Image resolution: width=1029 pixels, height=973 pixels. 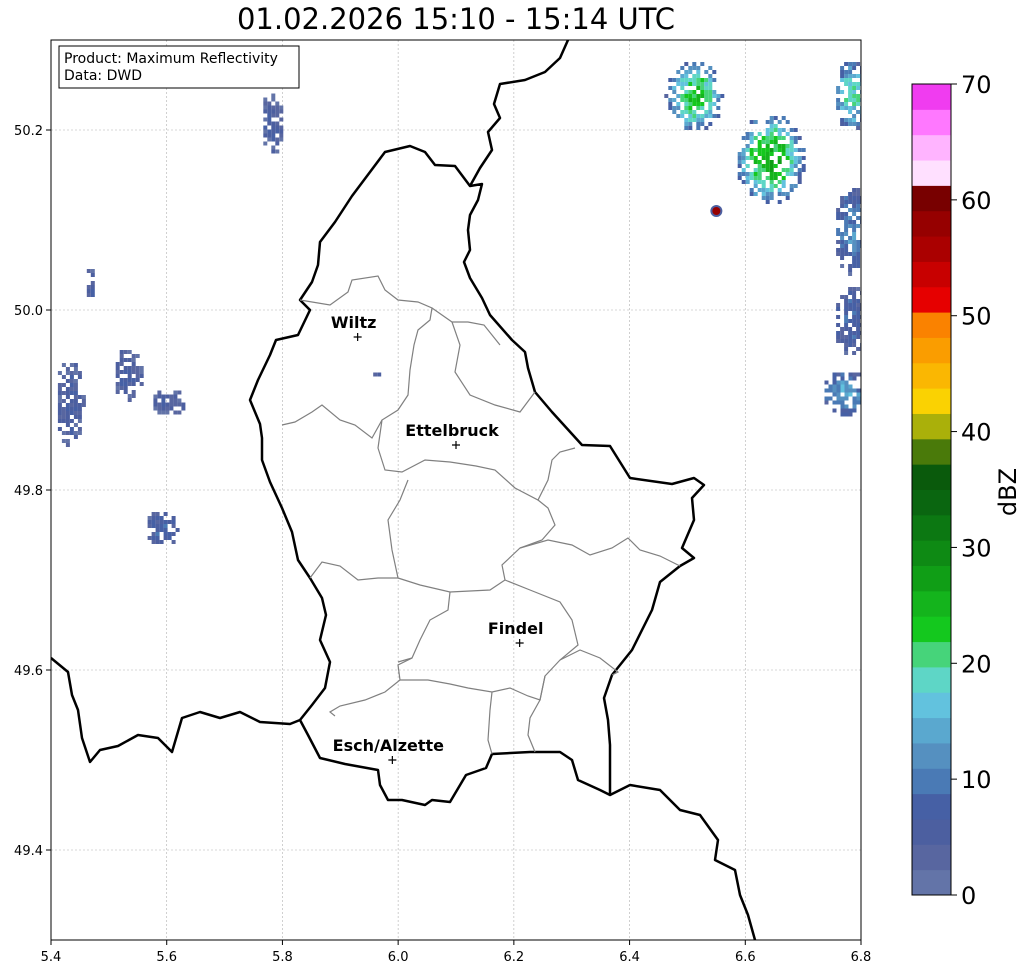 I want to click on city-label: Findel, so click(x=516, y=628).